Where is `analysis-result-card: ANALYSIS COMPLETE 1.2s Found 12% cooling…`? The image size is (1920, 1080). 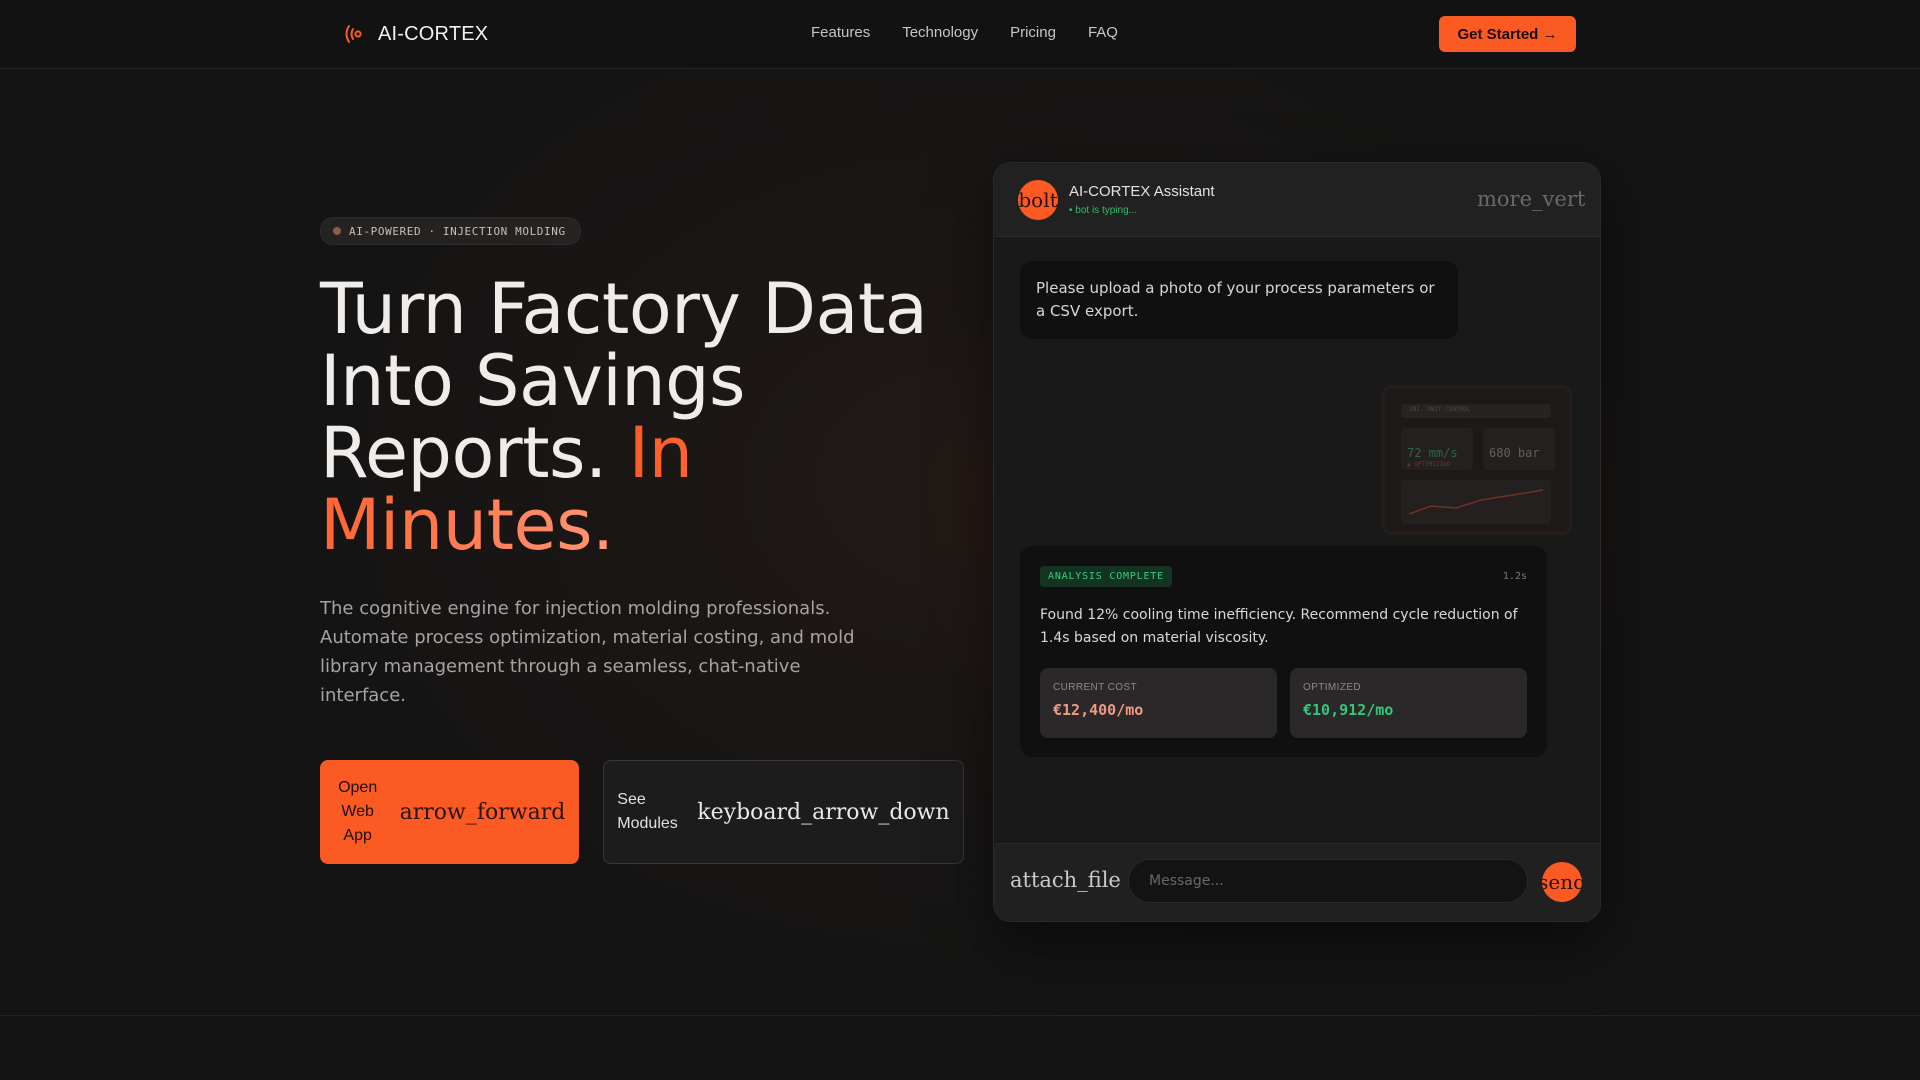 analysis-result-card: ANALYSIS COMPLETE 1.2s Found 12% cooling… is located at coordinates (1283, 651).